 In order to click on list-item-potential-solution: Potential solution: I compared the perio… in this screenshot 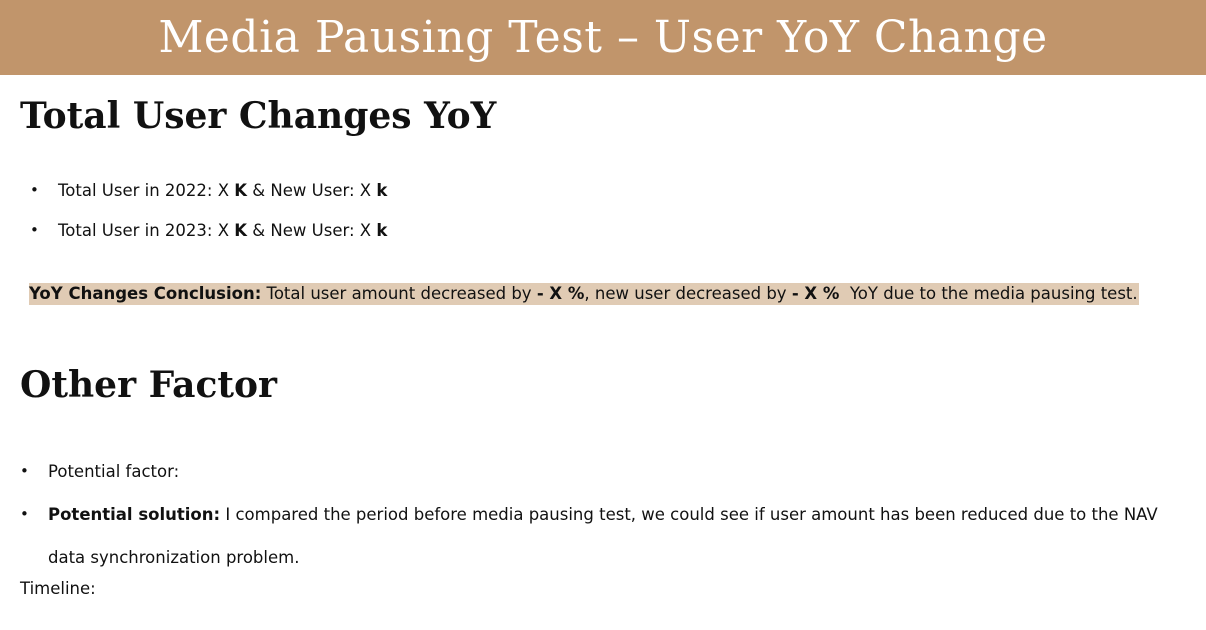, I will do `click(604, 536)`.